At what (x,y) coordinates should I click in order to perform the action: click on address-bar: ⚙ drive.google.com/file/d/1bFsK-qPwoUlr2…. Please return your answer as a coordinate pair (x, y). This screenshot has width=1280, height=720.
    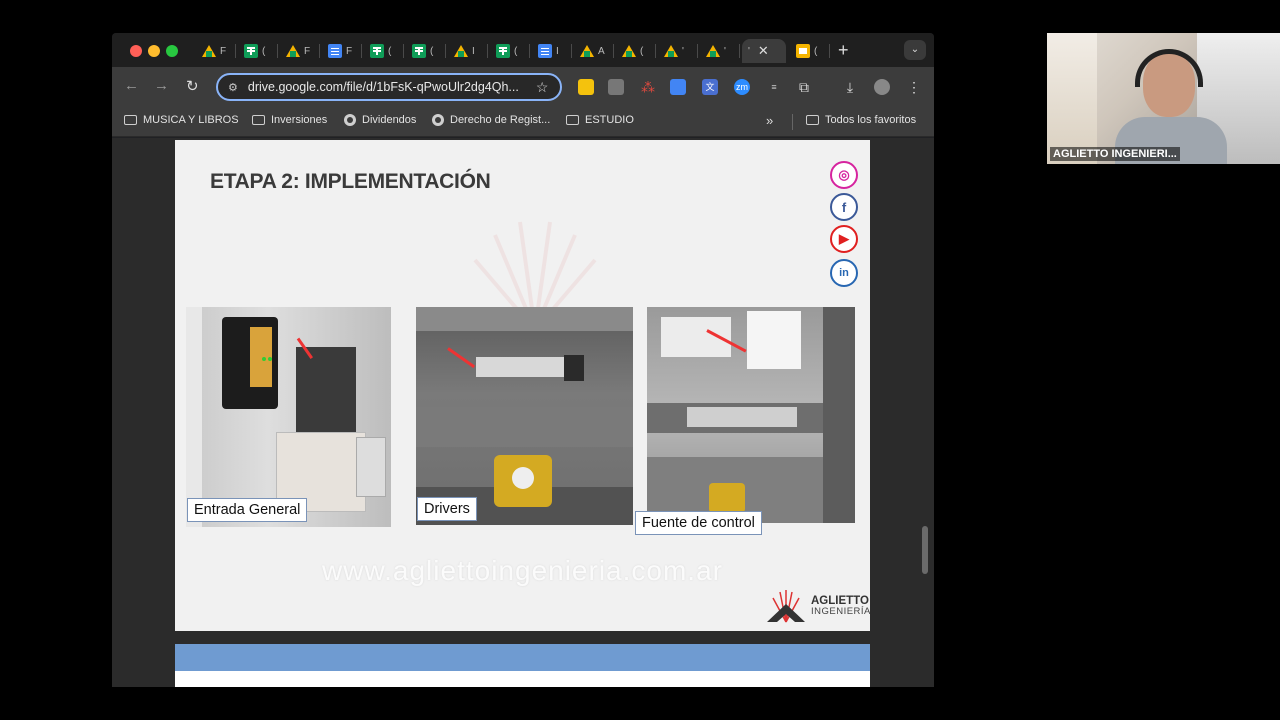
    Looking at the image, I should click on (389, 87).